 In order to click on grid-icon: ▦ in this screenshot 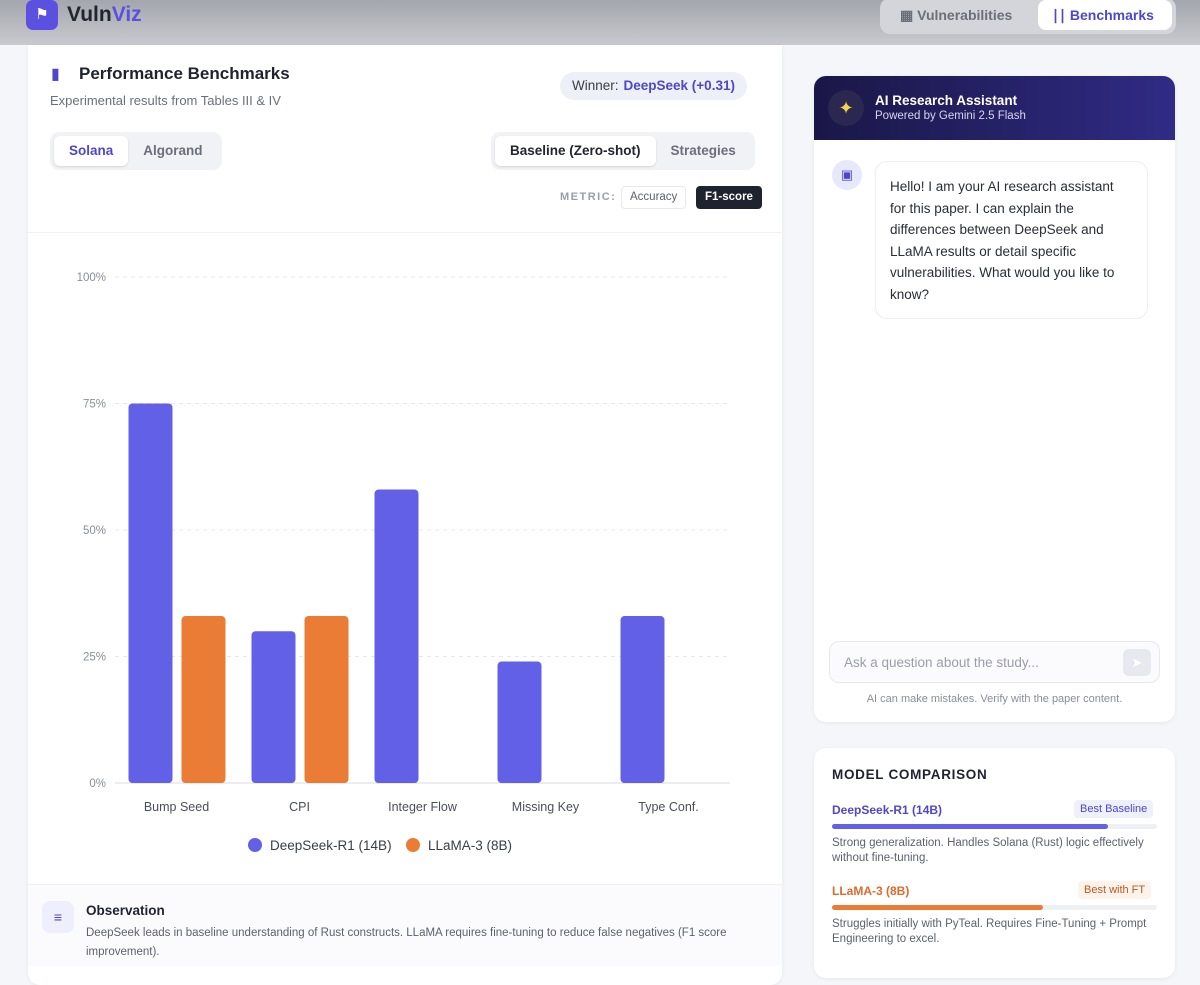, I will do `click(907, 15)`.